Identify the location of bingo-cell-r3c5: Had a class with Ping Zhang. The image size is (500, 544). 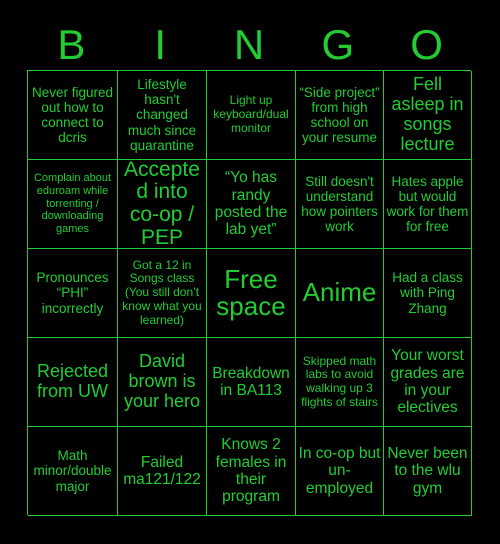
(428, 293).